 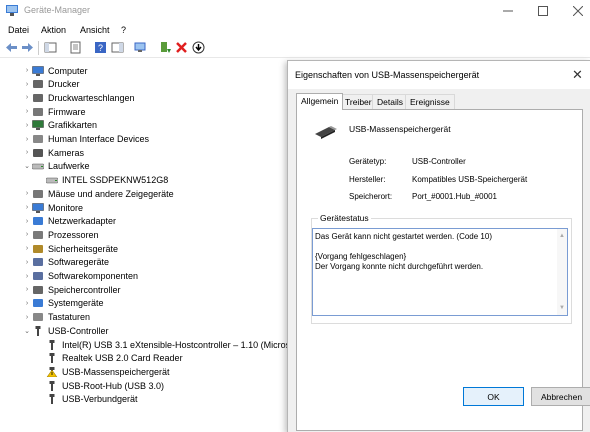 What do you see at coordinates (320, 101) in the screenshot?
I see `tab-general: Allgemein` at bounding box center [320, 101].